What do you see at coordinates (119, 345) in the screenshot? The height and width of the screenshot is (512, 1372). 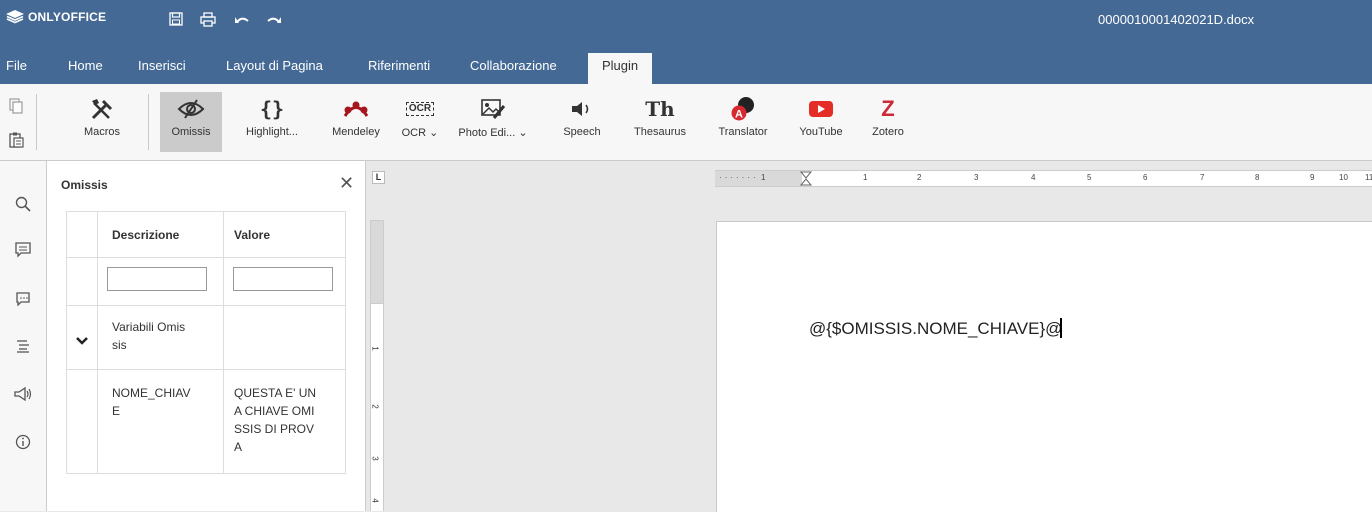 I see `group-label: sis` at bounding box center [119, 345].